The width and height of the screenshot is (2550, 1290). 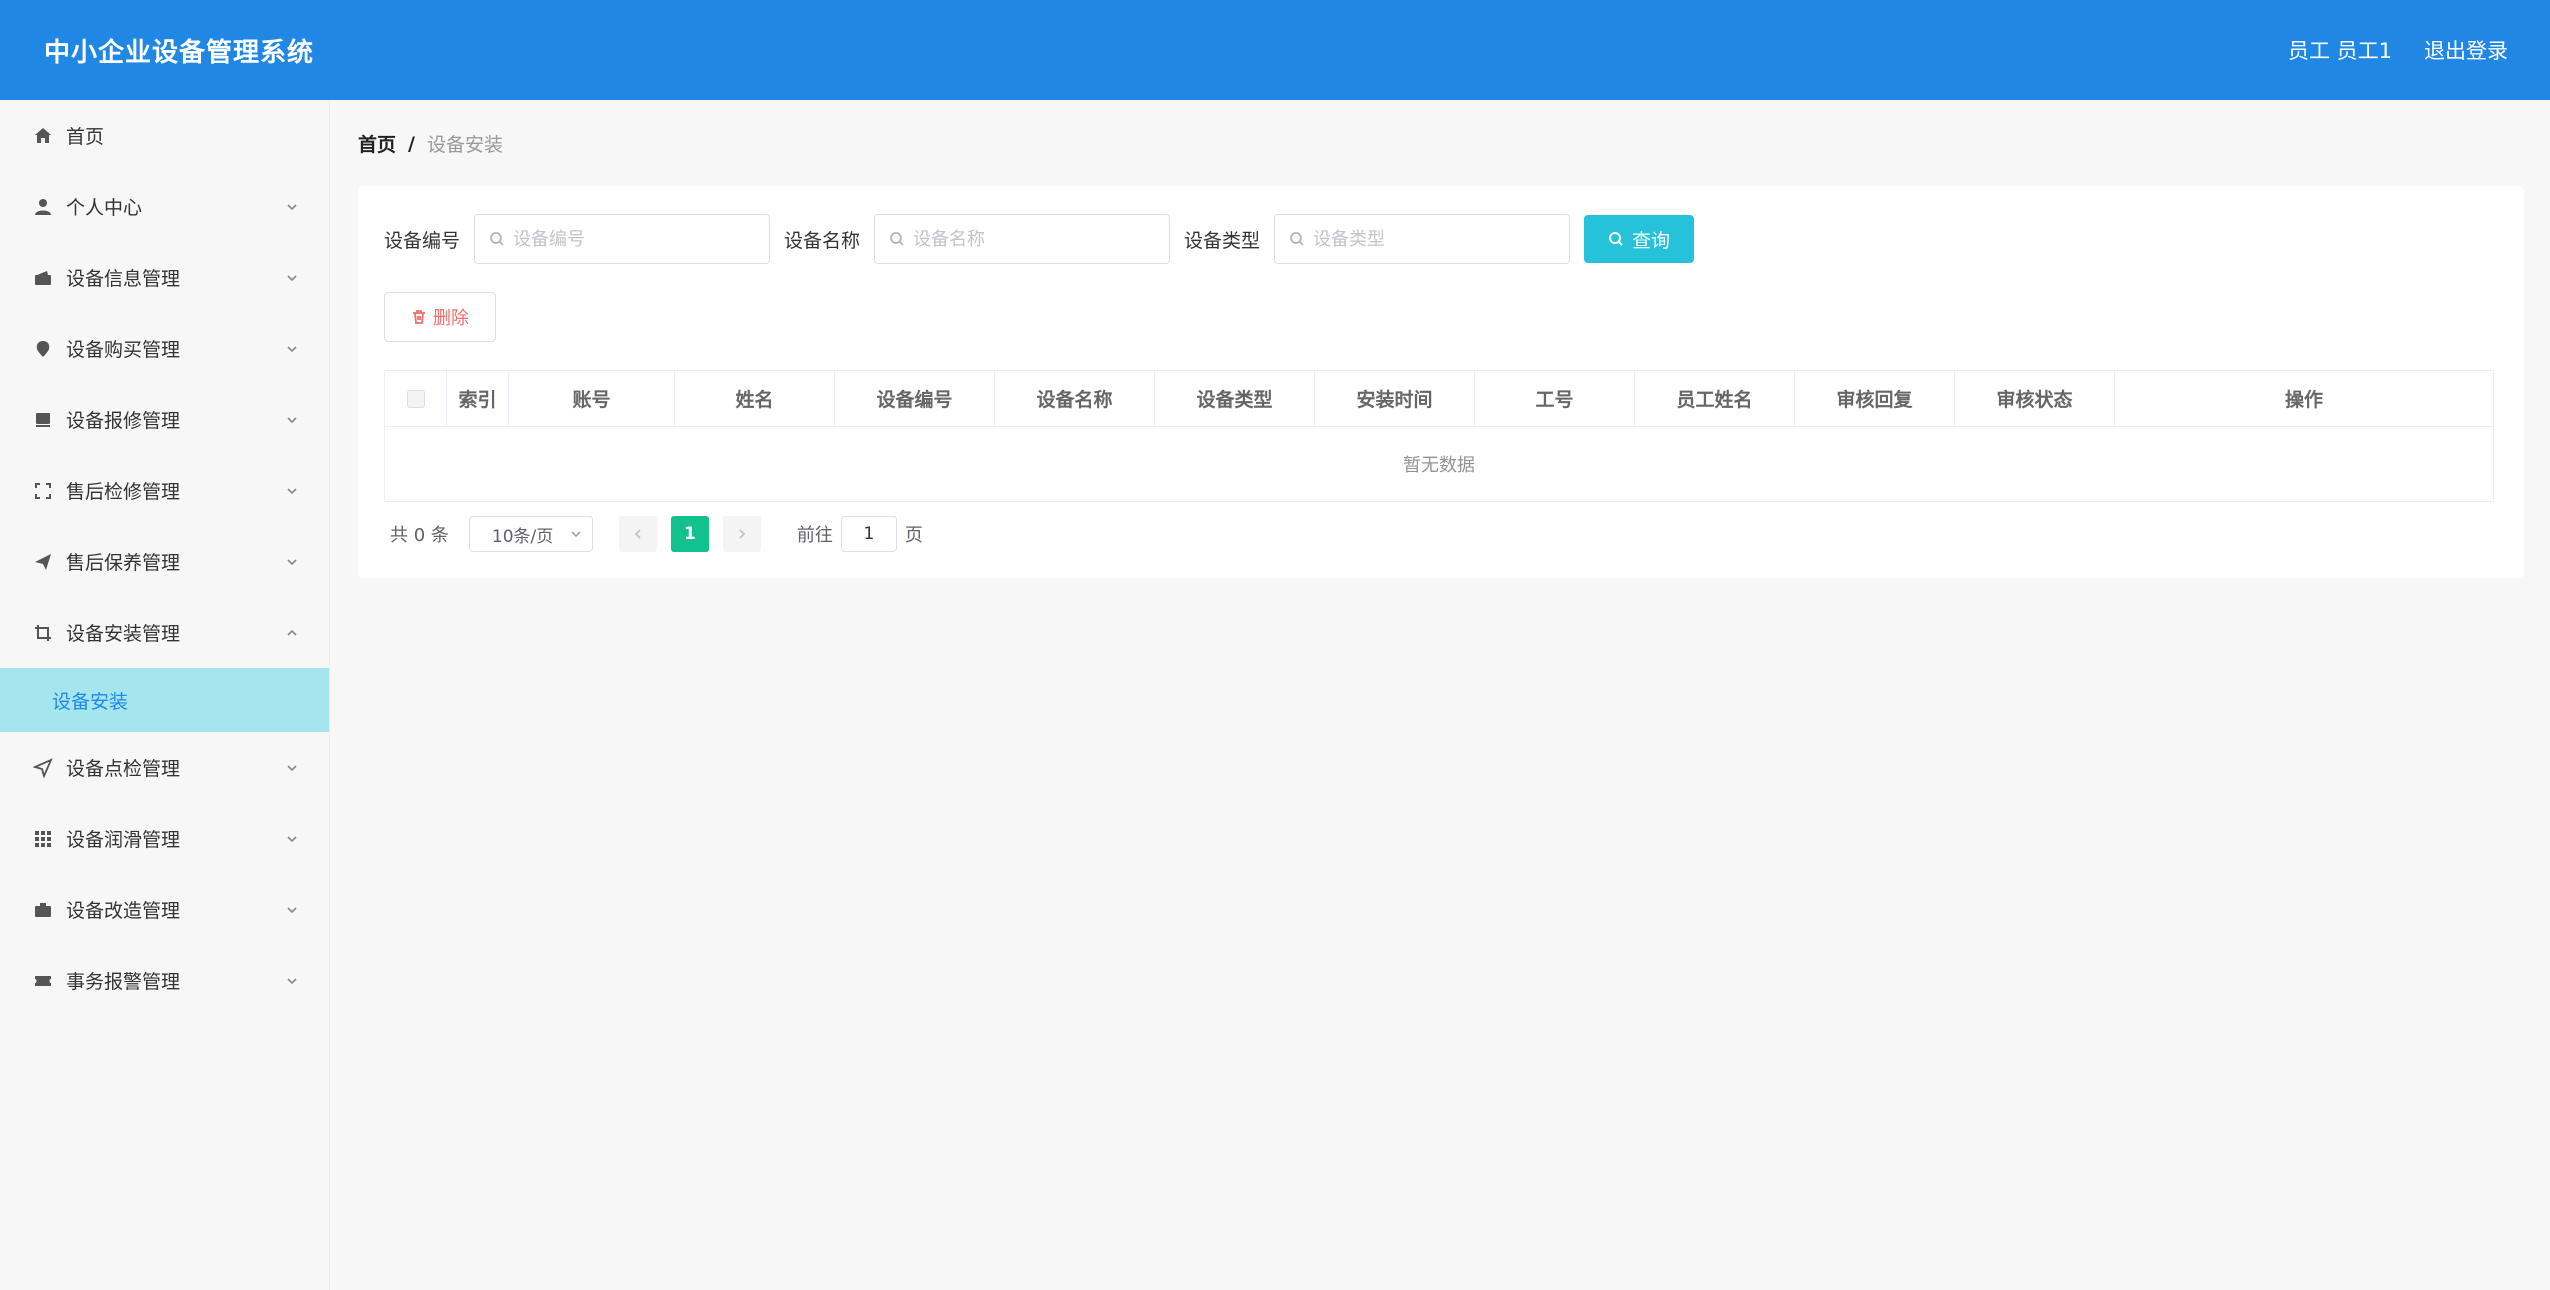 What do you see at coordinates (1651, 240) in the screenshot?
I see `query-button-label: 查询` at bounding box center [1651, 240].